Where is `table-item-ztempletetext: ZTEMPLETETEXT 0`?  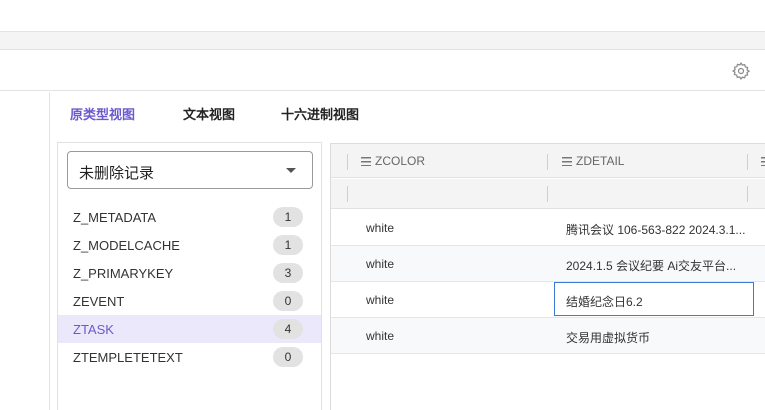
table-item-ztempletetext: ZTEMPLETETEXT 0 is located at coordinates (189, 357).